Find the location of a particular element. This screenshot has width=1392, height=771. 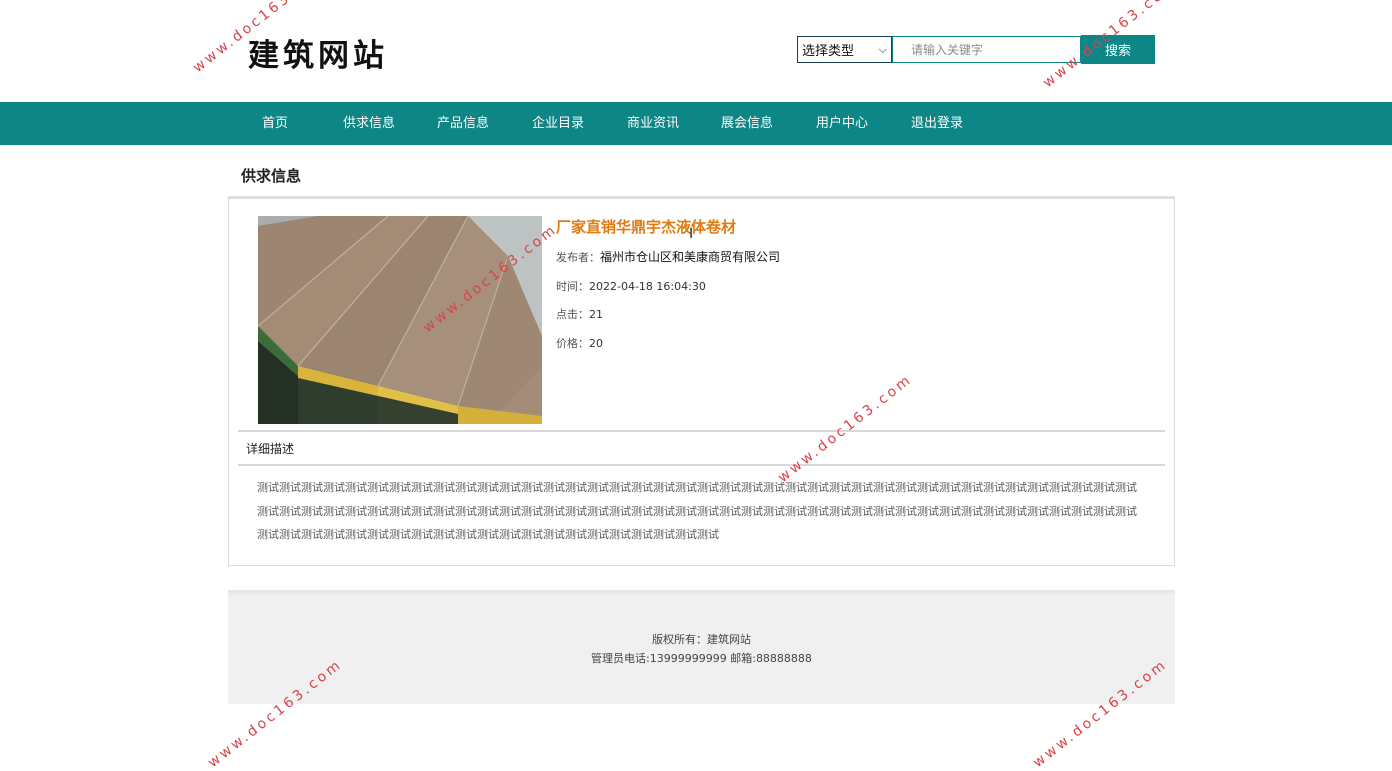

nav-business-news: 商业资讯 is located at coordinates (653, 123).